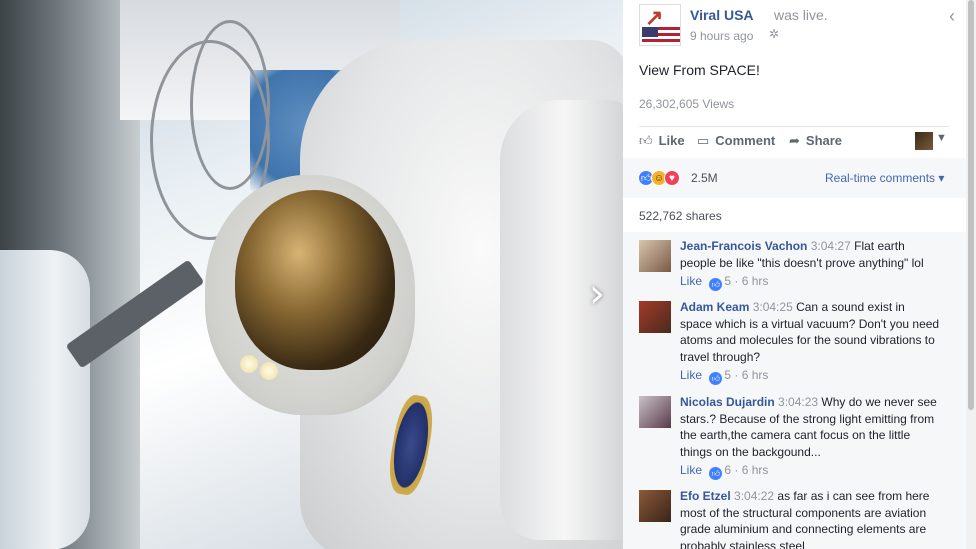 The image size is (976, 549). I want to click on share-count: 522,762 shares, so click(680, 216).